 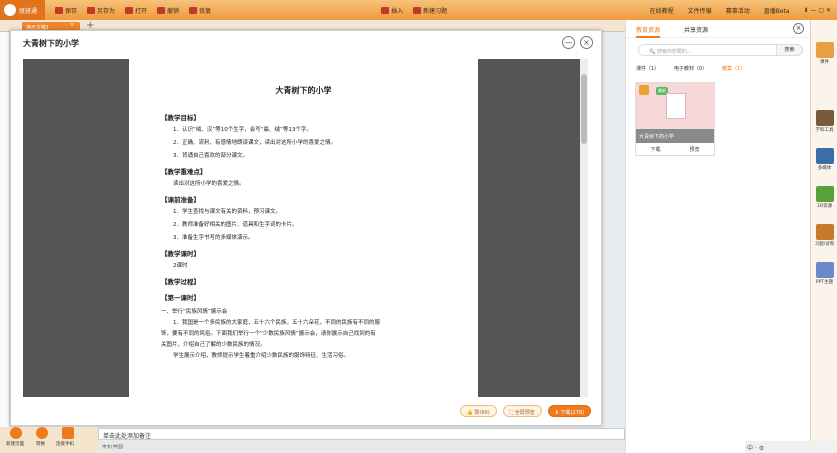 What do you see at coordinates (242, 130) in the screenshot?
I see `doc-line: 1．认识“绒、汉”等10个生字，会写“晨、绒”等13个字。` at bounding box center [242, 130].